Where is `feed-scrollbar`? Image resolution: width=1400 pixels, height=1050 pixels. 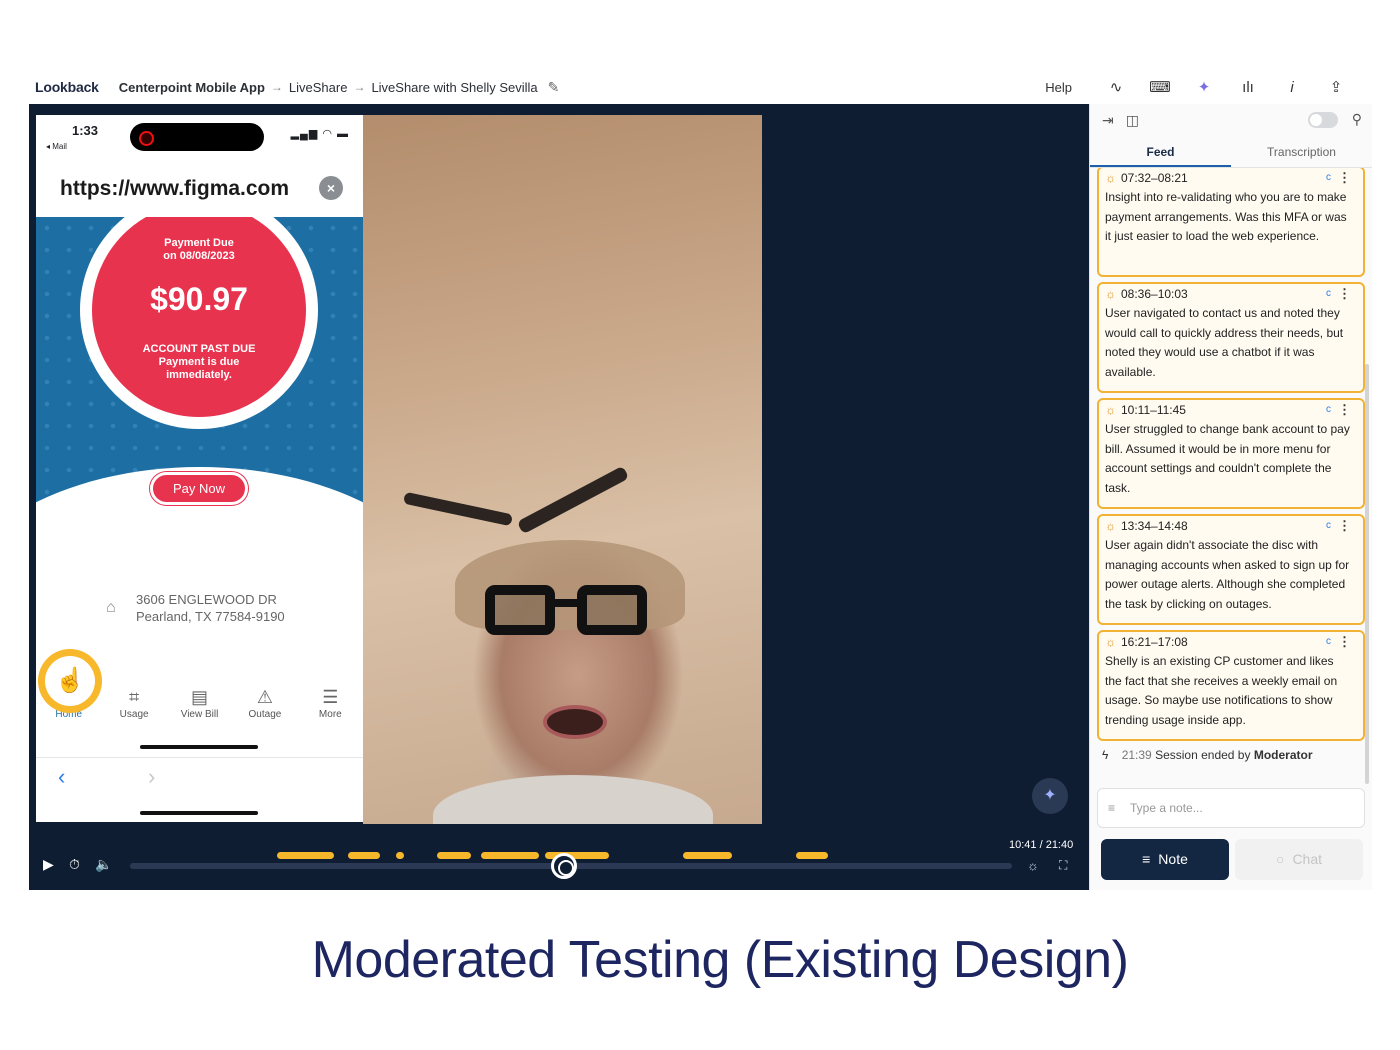
feed-scrollbar is located at coordinates (1367, 574).